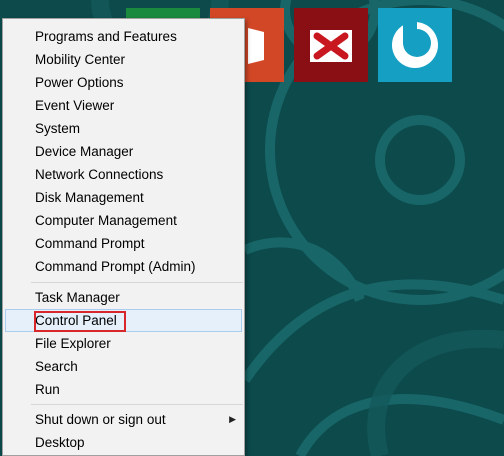  I want to click on menu-item-search: Search, so click(123, 366).